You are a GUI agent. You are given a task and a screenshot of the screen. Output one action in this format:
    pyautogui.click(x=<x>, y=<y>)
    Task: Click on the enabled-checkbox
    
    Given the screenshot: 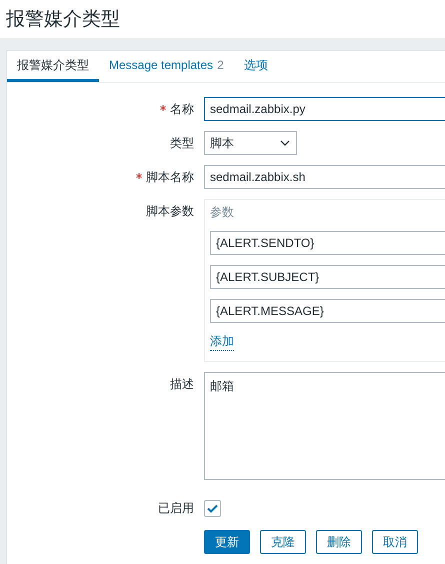 What is the action you would take?
    pyautogui.click(x=212, y=508)
    